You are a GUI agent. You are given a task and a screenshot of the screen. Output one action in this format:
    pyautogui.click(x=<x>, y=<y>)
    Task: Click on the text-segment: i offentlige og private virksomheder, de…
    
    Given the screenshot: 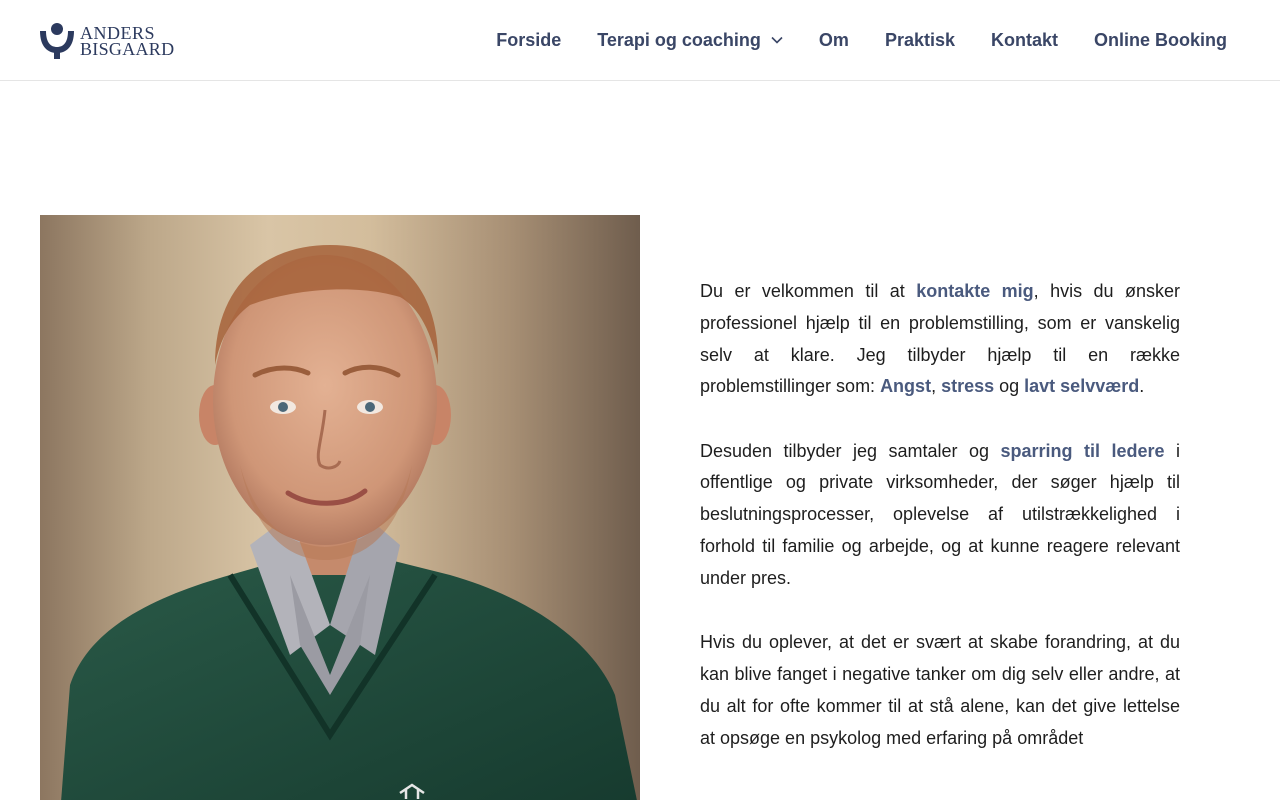 What is the action you would take?
    pyautogui.click(x=940, y=514)
    